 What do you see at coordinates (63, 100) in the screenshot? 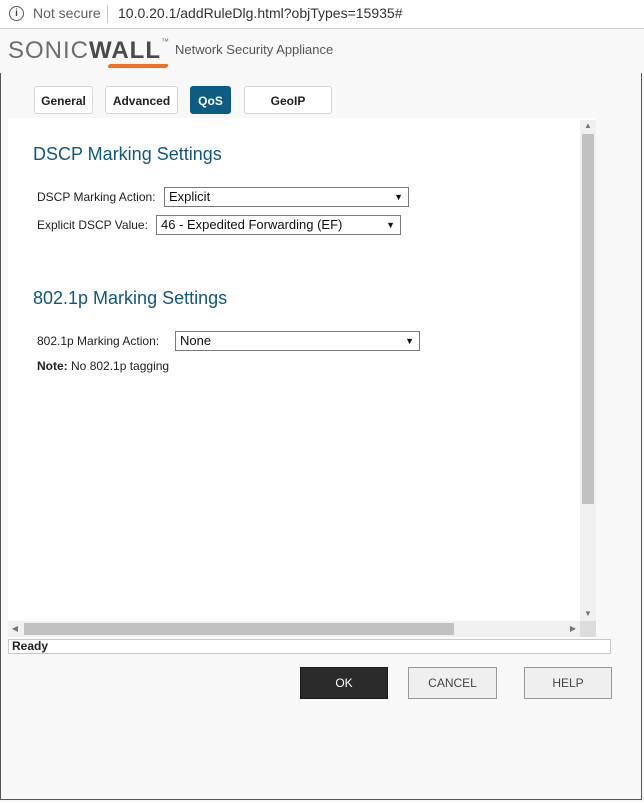
I see `tab-general: General` at bounding box center [63, 100].